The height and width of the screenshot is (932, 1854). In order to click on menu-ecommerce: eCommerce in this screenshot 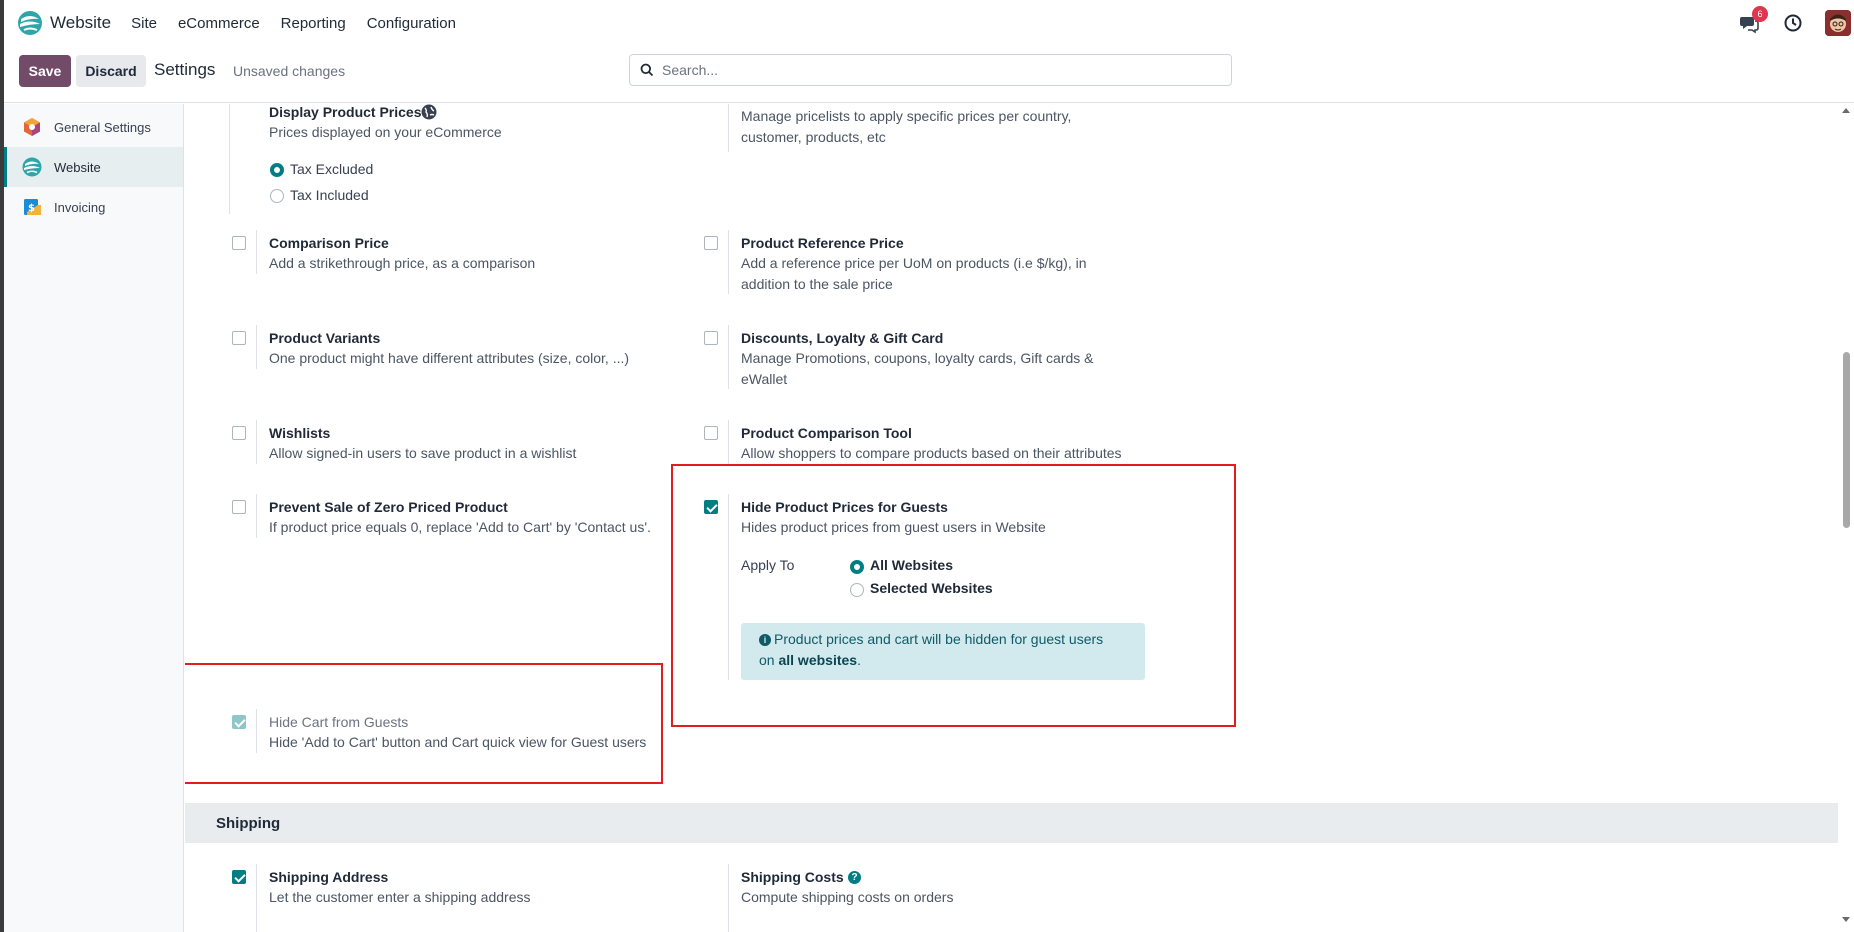, I will do `click(219, 23)`.